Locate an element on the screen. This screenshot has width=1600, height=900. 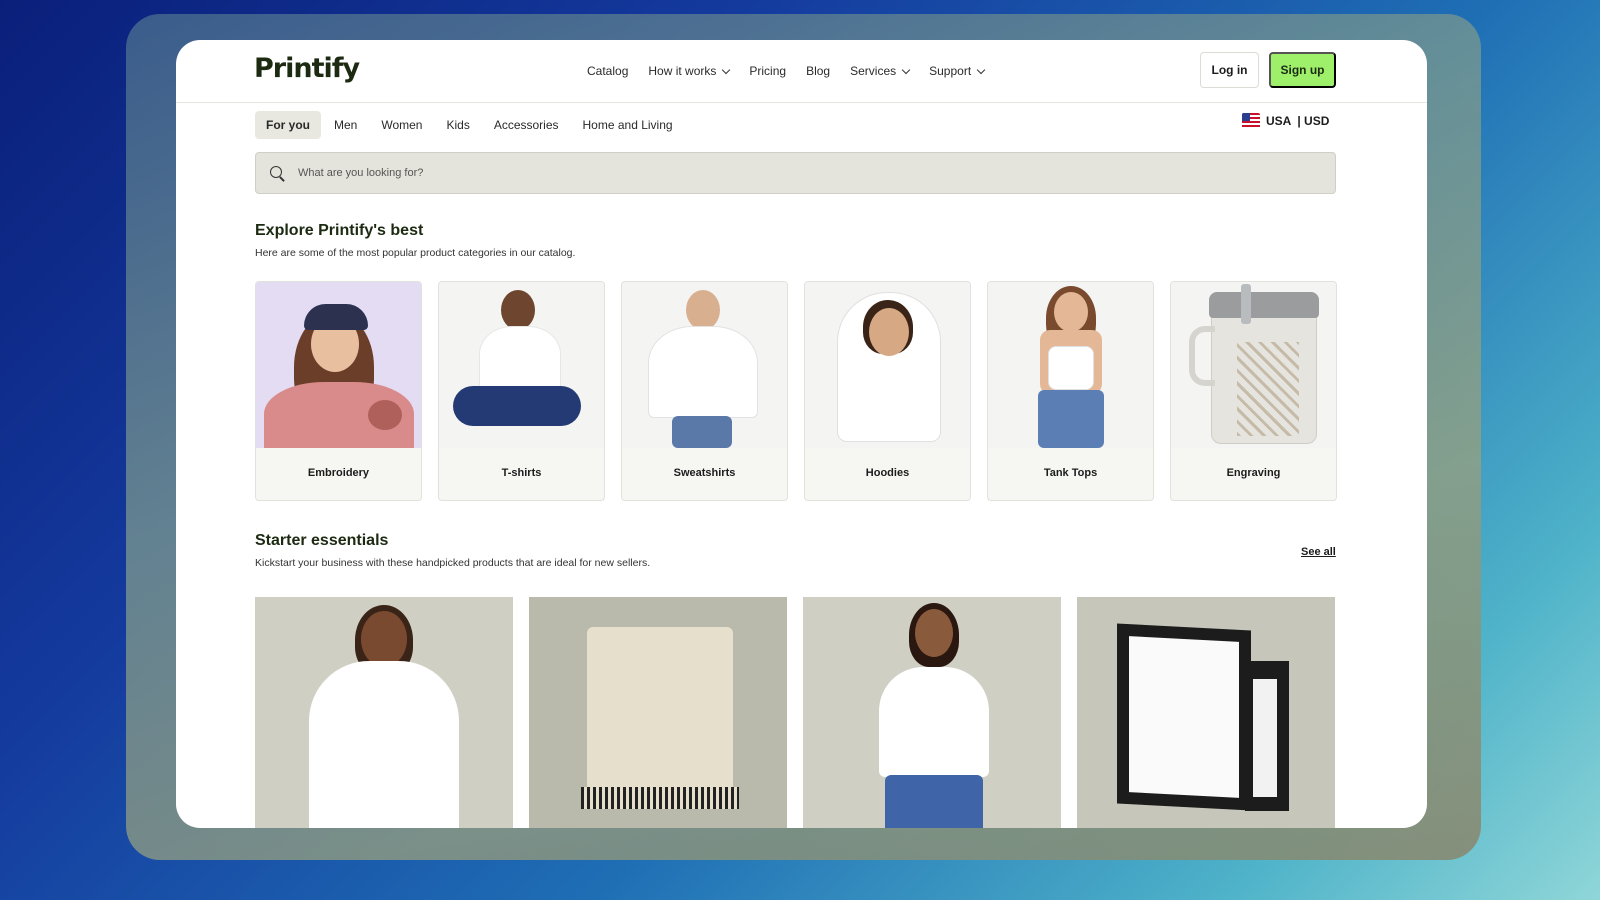
search-icon is located at coordinates (277, 173).